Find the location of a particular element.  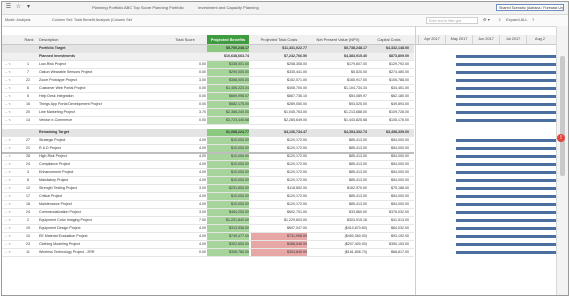

col-header-projected-total-costs: Projected Total Costs is located at coordinates (279, 39).